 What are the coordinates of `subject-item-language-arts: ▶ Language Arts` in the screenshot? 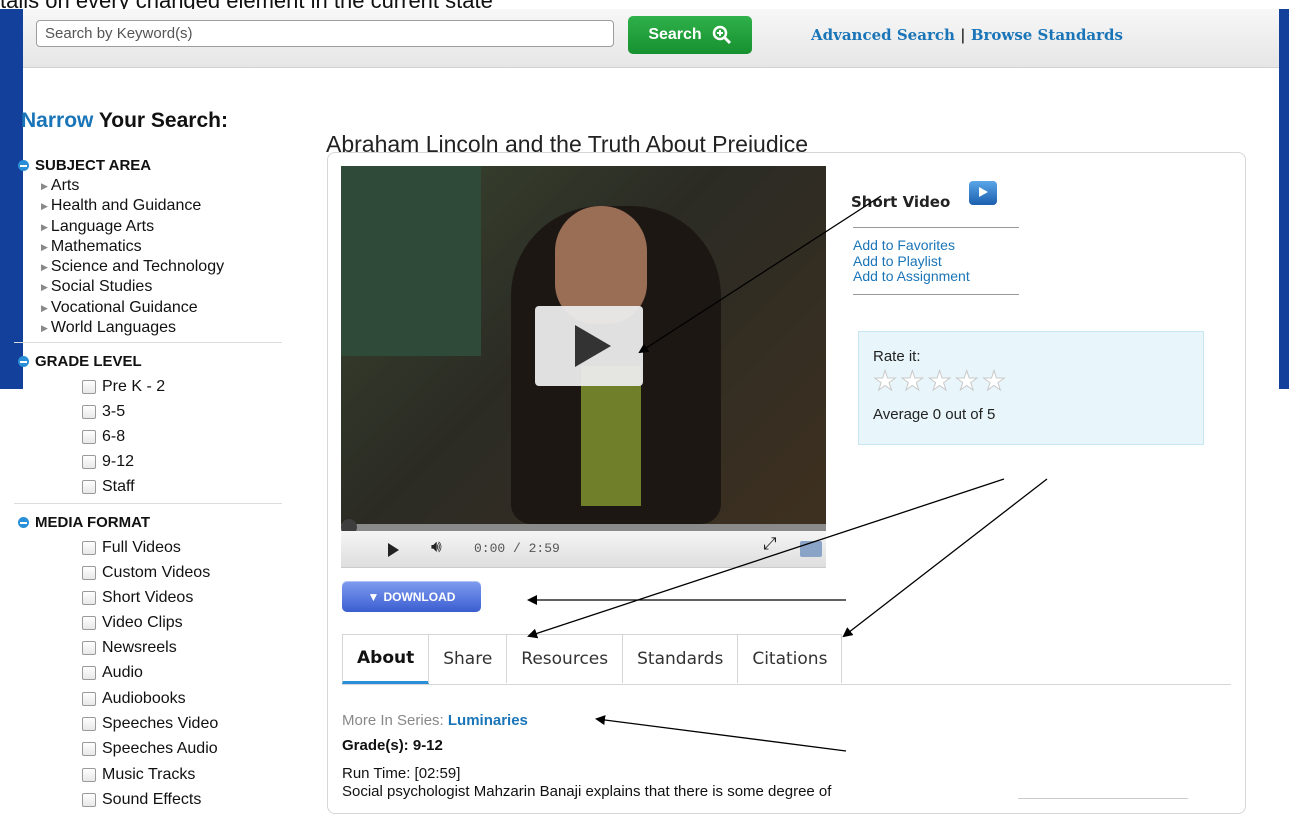 It's located at (132, 227).